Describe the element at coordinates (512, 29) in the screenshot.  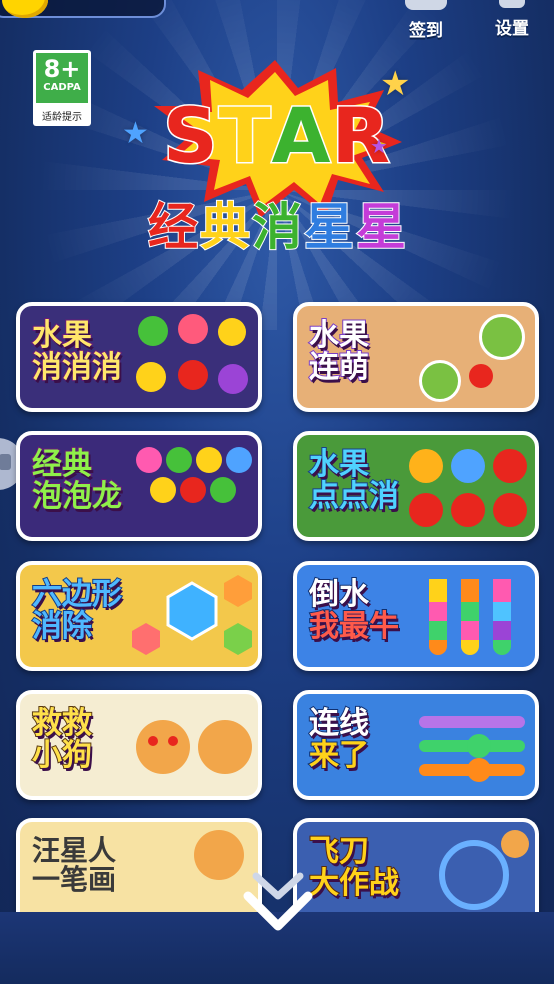
I see `settings-label: 设置` at that location.